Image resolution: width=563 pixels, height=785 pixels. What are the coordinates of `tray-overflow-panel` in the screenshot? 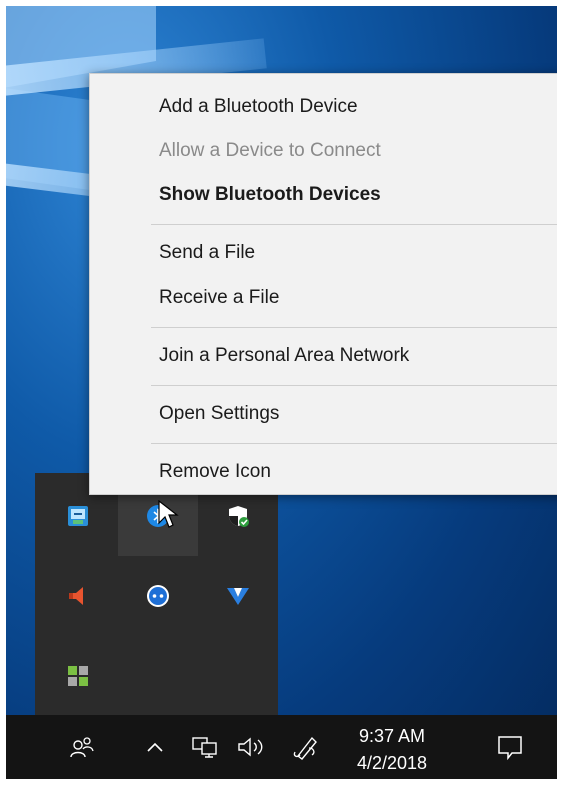 It's located at (156, 594).